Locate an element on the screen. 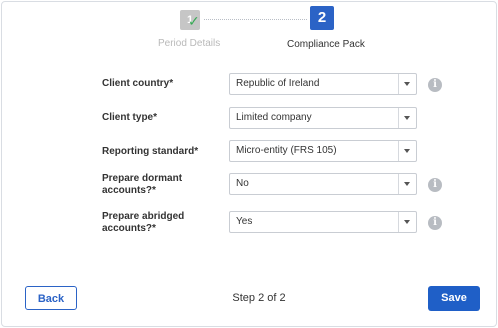 The width and height of the screenshot is (498, 328). save-button: Save is located at coordinates (454, 298).